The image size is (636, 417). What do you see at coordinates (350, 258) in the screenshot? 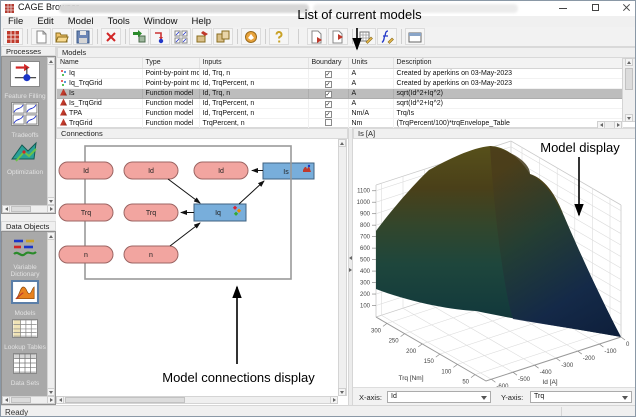
I see `splitter-collapse-left-icon` at bounding box center [350, 258].